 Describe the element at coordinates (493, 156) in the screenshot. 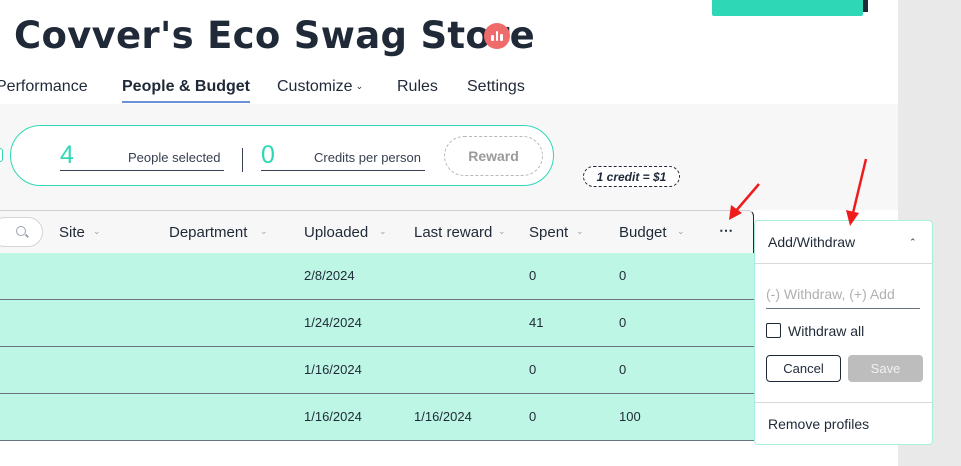

I see `reward-button: Reward` at that location.